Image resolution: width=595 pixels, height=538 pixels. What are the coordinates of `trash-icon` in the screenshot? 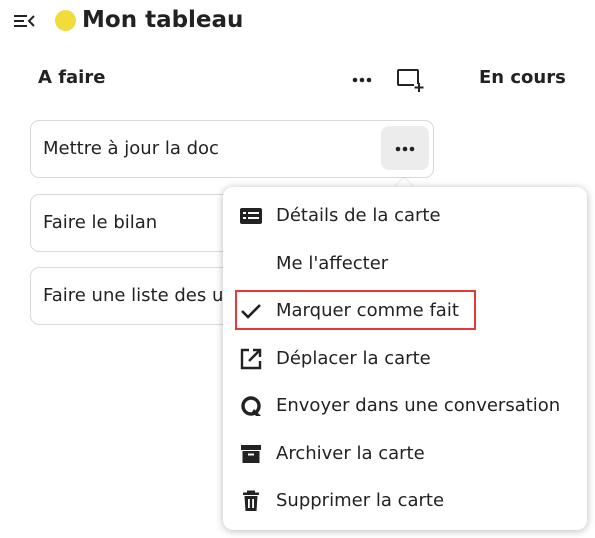 It's located at (251, 501).